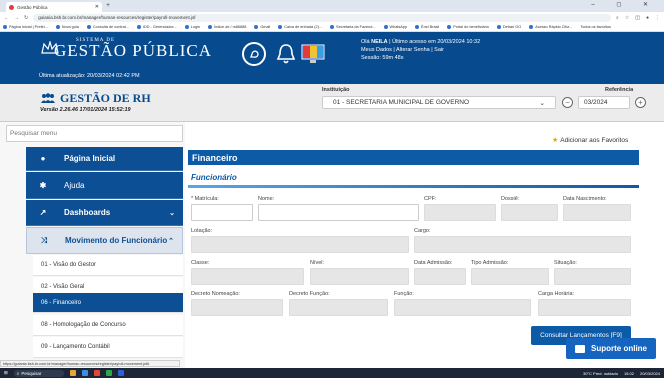 Image resolution: width=664 pixels, height=378 pixels. Describe the element at coordinates (510, 199) in the screenshot. I see `dossie-label: Dossiê:` at that location.